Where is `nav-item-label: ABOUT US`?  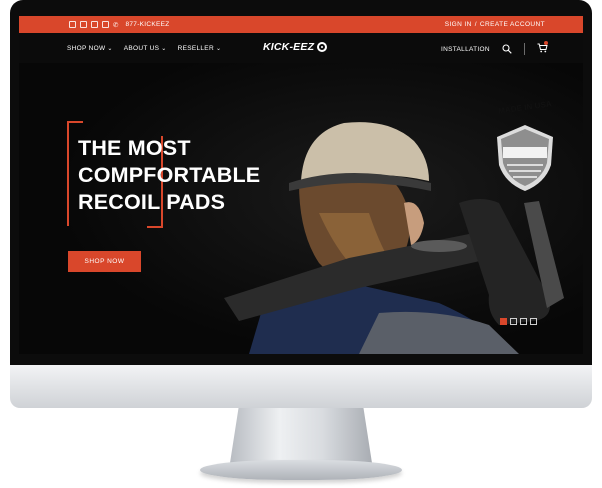
nav-item-label: ABOUT US is located at coordinates (141, 48).